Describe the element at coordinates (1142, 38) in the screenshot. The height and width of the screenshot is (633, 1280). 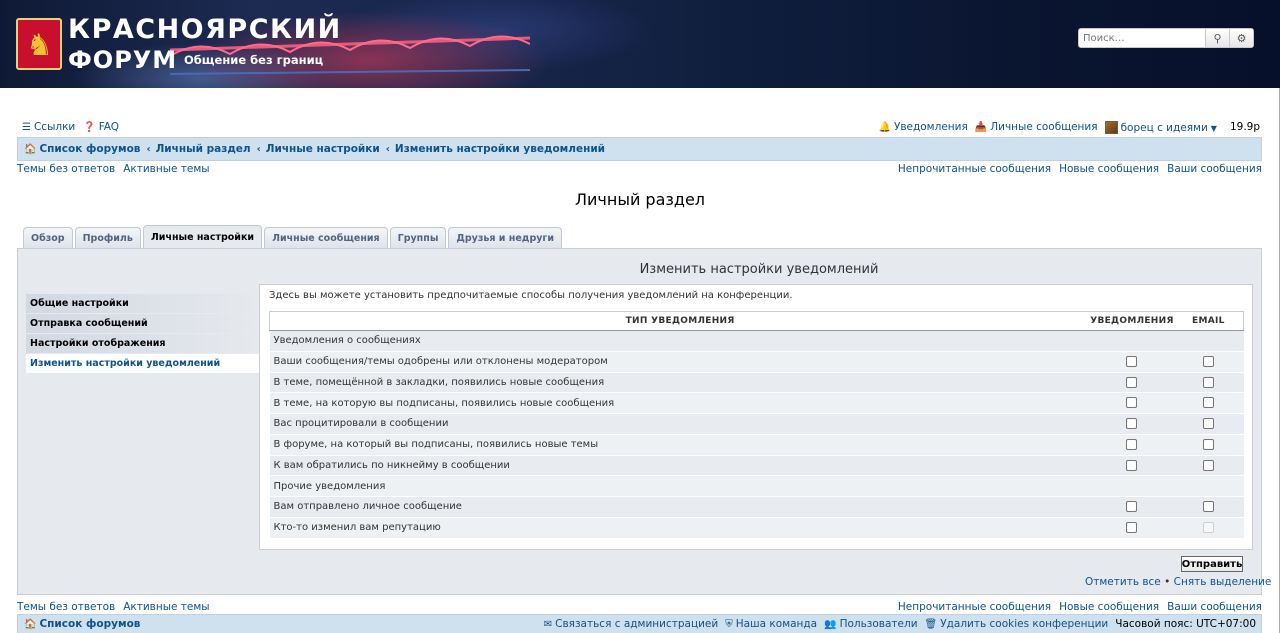
I see `search-input` at that location.